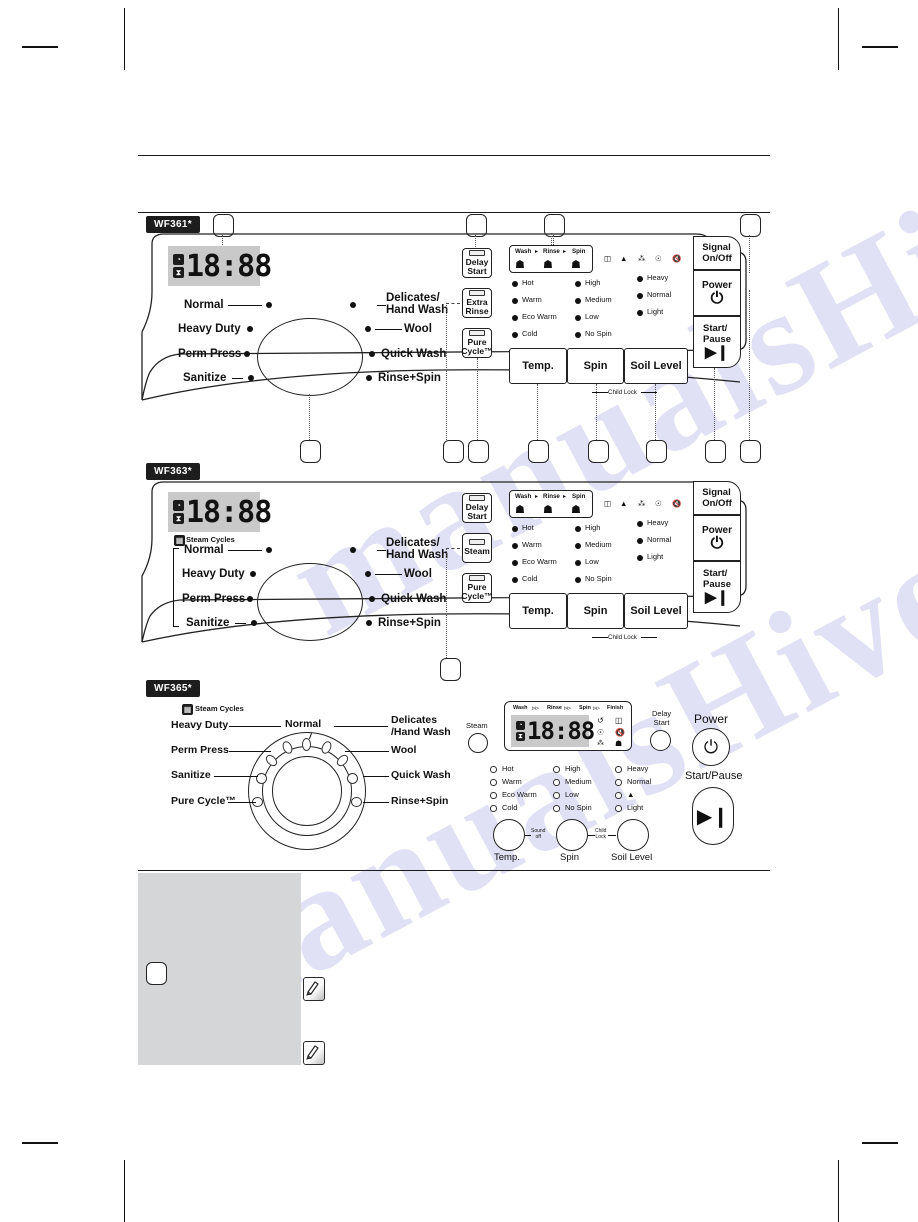  I want to click on door-lock-icon: ☉, so click(601, 732).